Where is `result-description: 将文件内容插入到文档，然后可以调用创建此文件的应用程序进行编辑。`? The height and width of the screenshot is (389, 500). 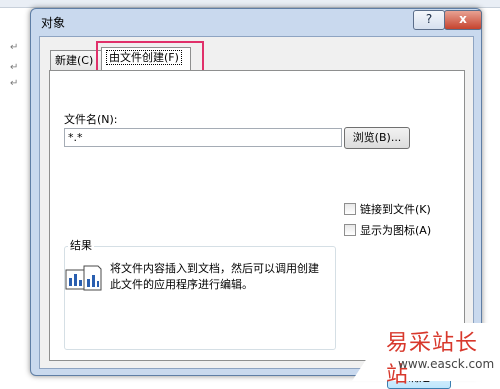
result-description: 将文件内容插入到文档，然后可以调用创建此文件的应用程序进行编辑。 is located at coordinates (214, 276).